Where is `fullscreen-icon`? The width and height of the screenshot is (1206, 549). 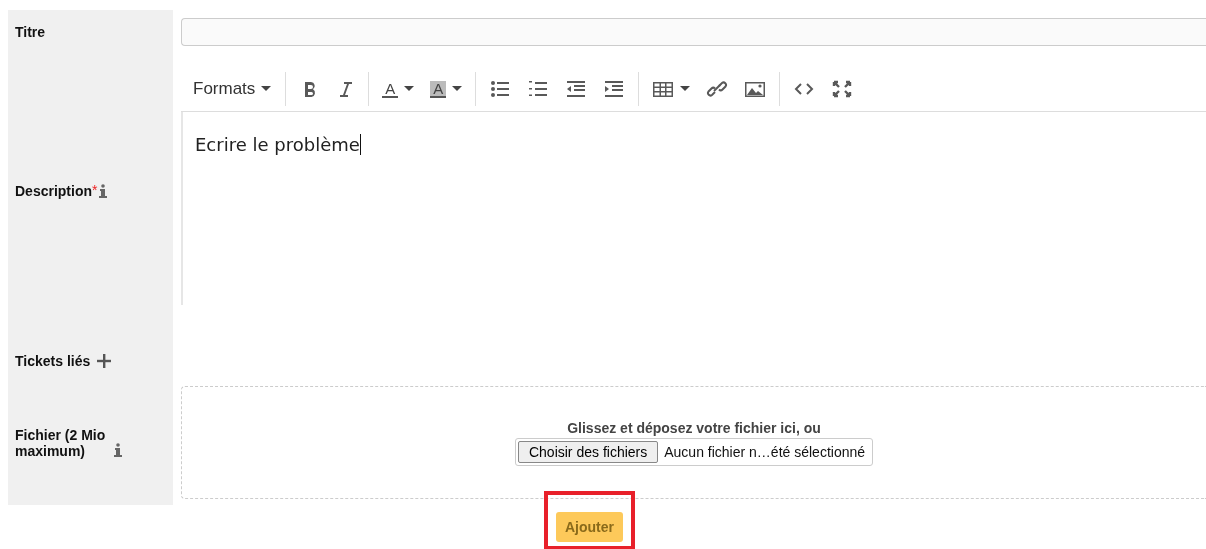
fullscreen-icon is located at coordinates (842, 89).